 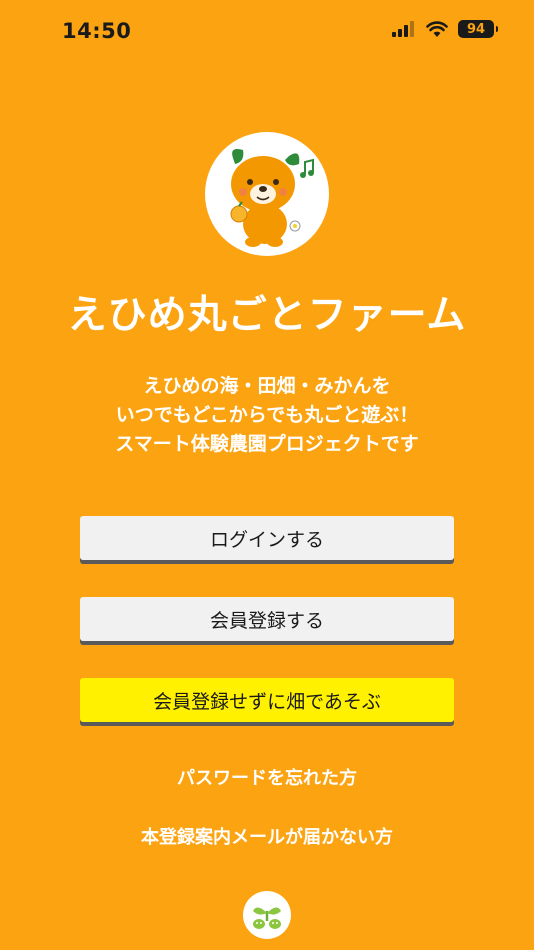 I want to click on forgot-password-link: パスワードを忘れた方, so click(x=267, y=777).